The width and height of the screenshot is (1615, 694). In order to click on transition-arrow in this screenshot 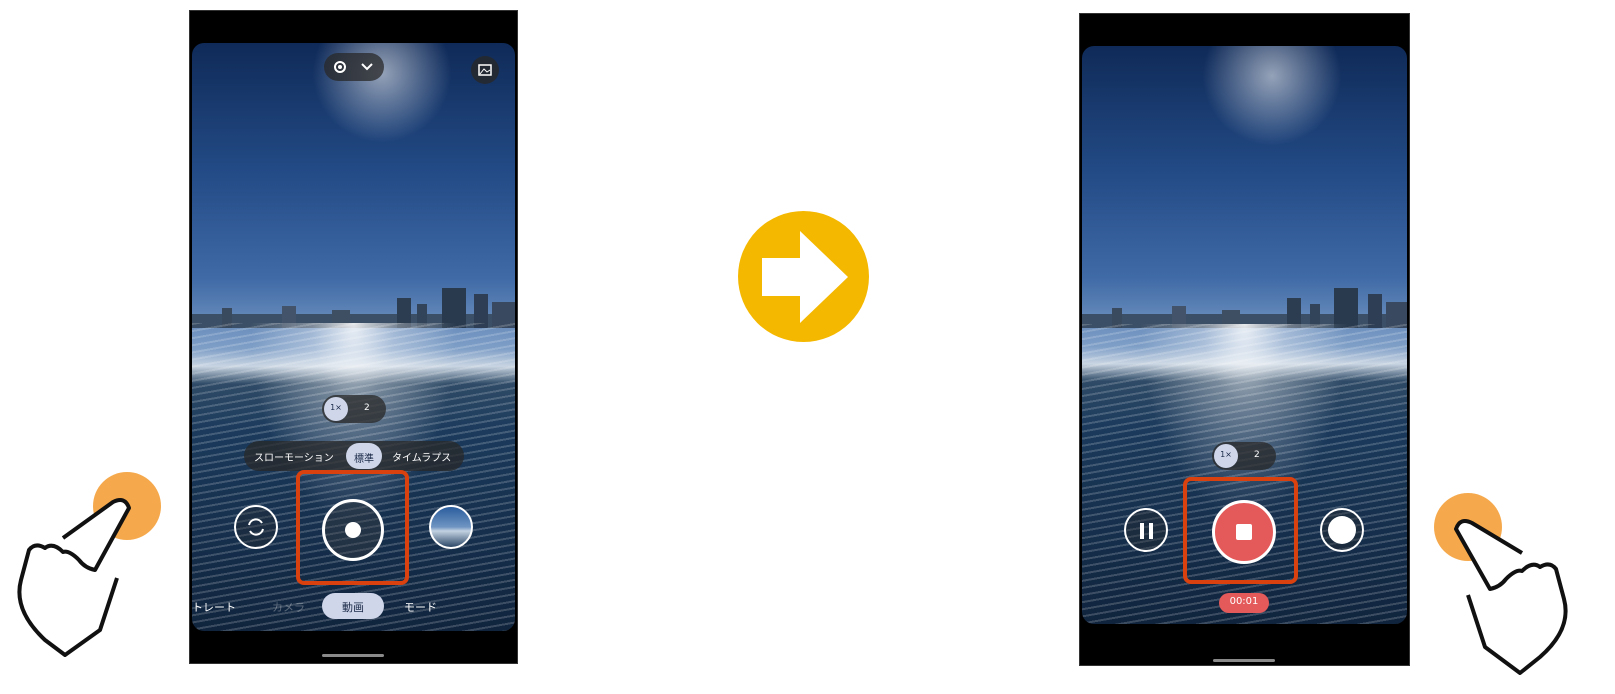, I will do `click(803, 276)`.